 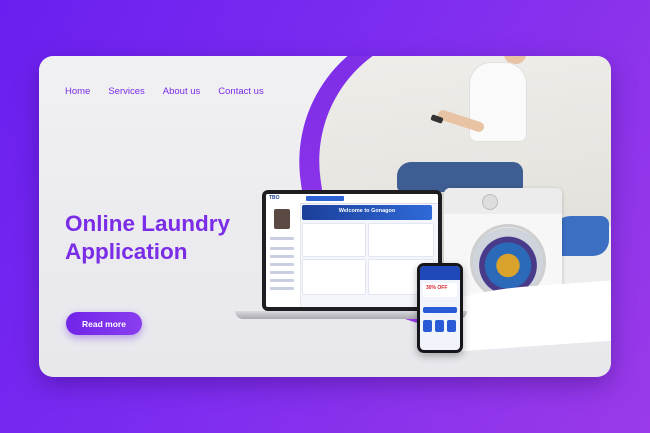 What do you see at coordinates (274, 198) in the screenshot?
I see `app-logo: TBO` at bounding box center [274, 198].